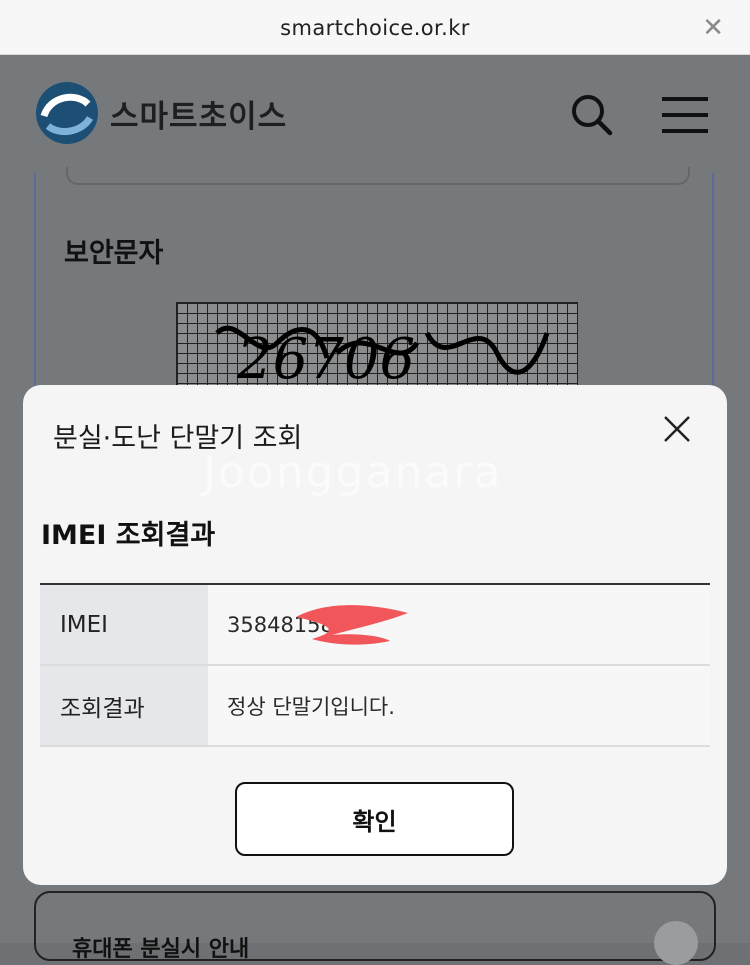 The height and width of the screenshot is (965, 750). Describe the element at coordinates (353, 472) in the screenshot. I see `watermark-text: Joongganara` at that location.